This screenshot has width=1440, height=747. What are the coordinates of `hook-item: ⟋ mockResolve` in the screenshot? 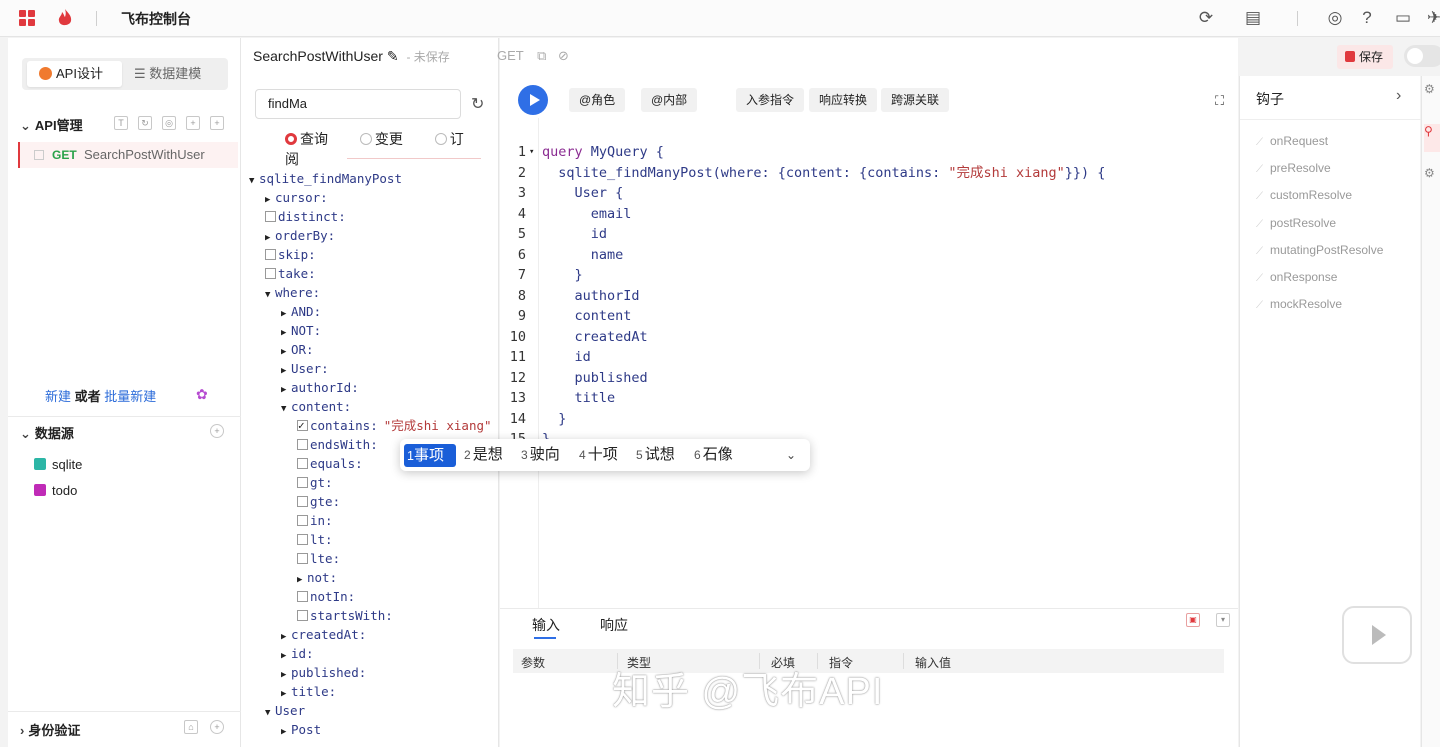 It's located at (1299, 304).